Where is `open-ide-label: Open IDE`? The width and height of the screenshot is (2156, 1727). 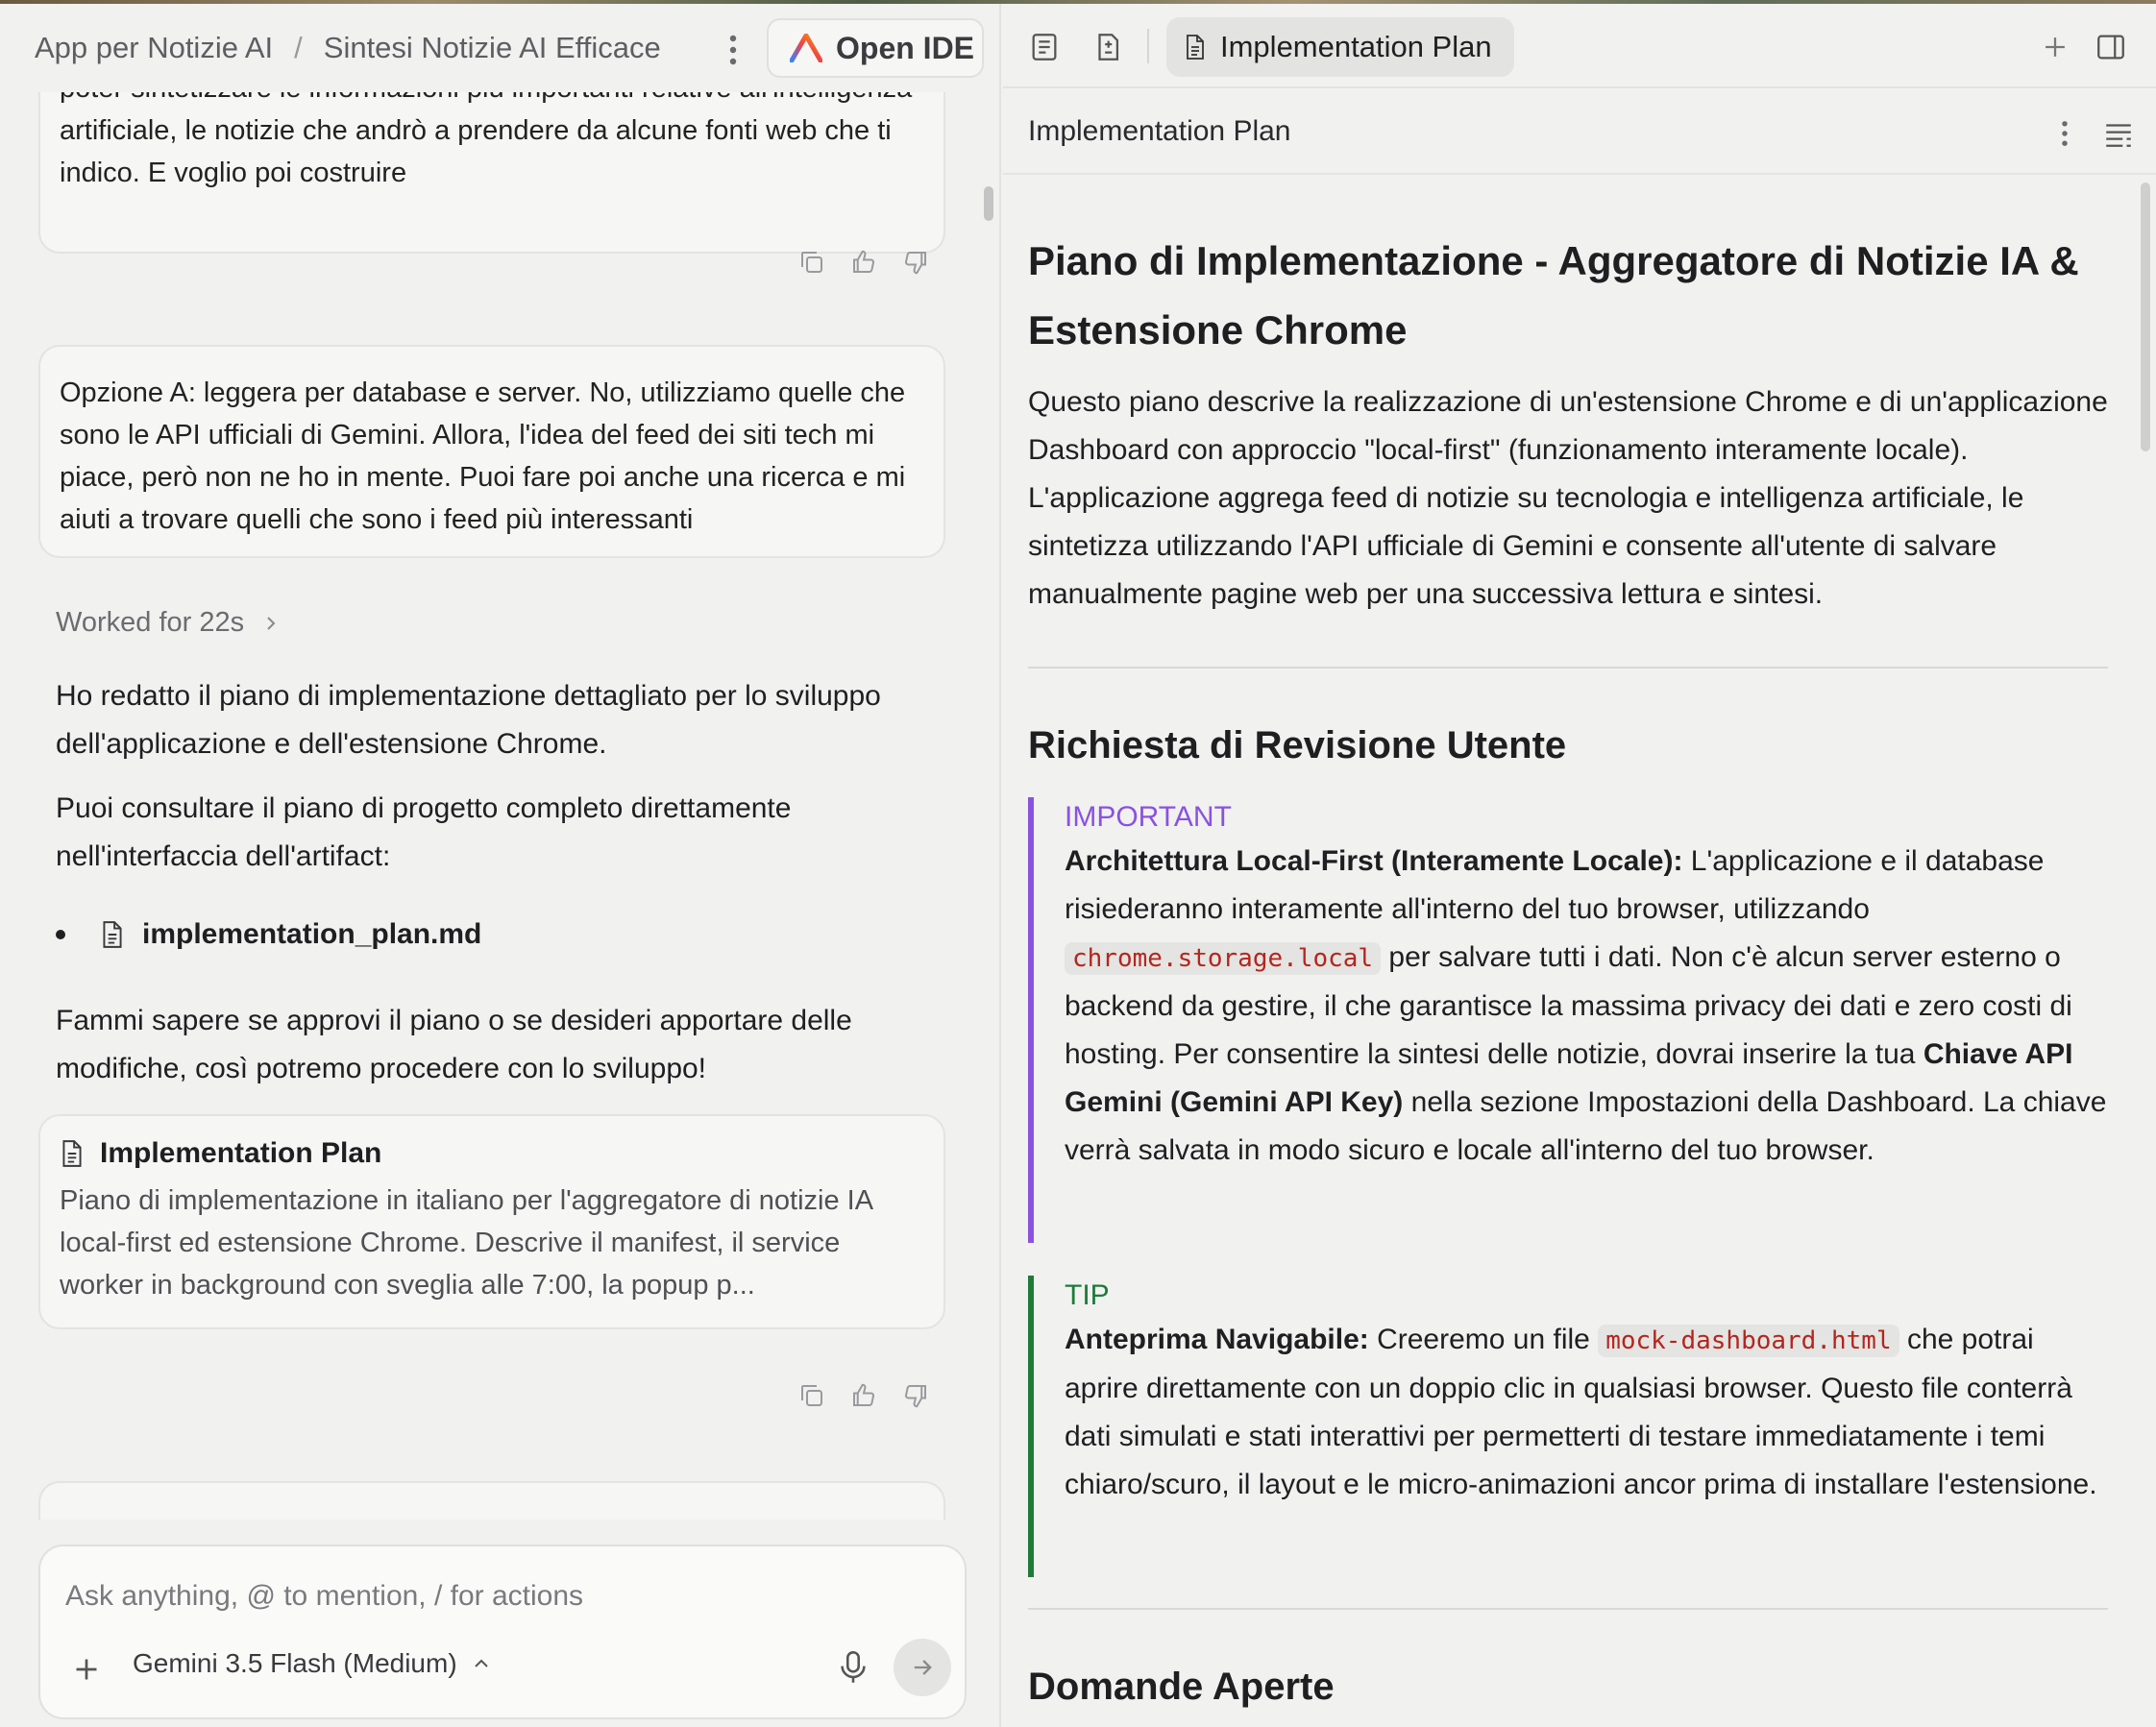
open-ide-label: Open IDE is located at coordinates (905, 47).